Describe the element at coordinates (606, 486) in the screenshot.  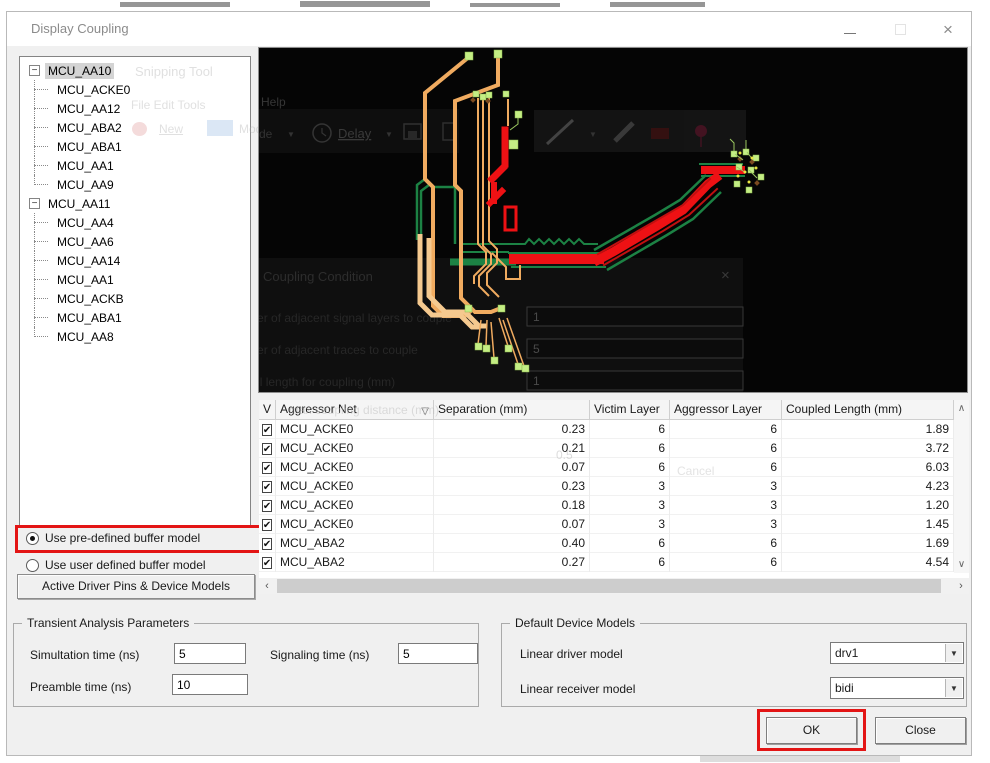
I see `table-row: ✔ MCU_ACKE0 0.23 3 3 4.23` at that location.